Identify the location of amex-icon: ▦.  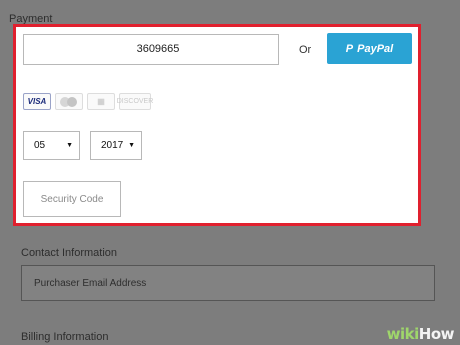
(101, 101).